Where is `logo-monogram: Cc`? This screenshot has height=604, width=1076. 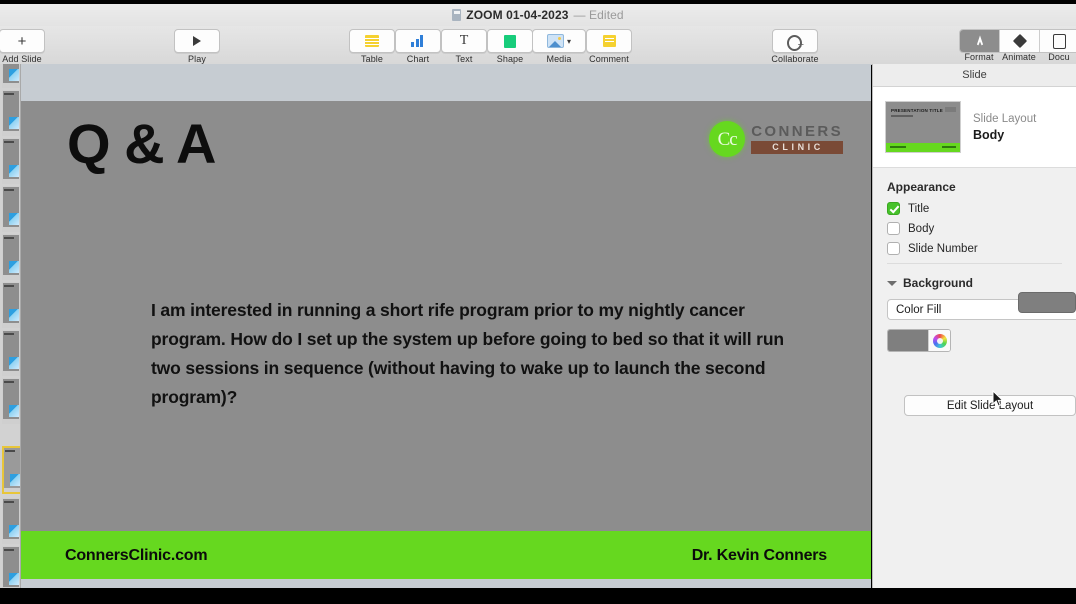 logo-monogram: Cc is located at coordinates (727, 139).